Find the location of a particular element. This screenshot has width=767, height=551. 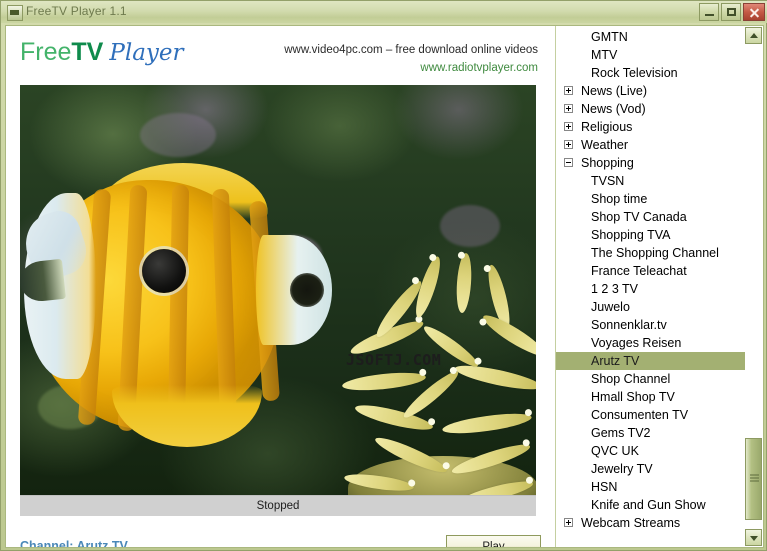

tree-item-gmtn: GMTN is located at coordinates (651, 37).